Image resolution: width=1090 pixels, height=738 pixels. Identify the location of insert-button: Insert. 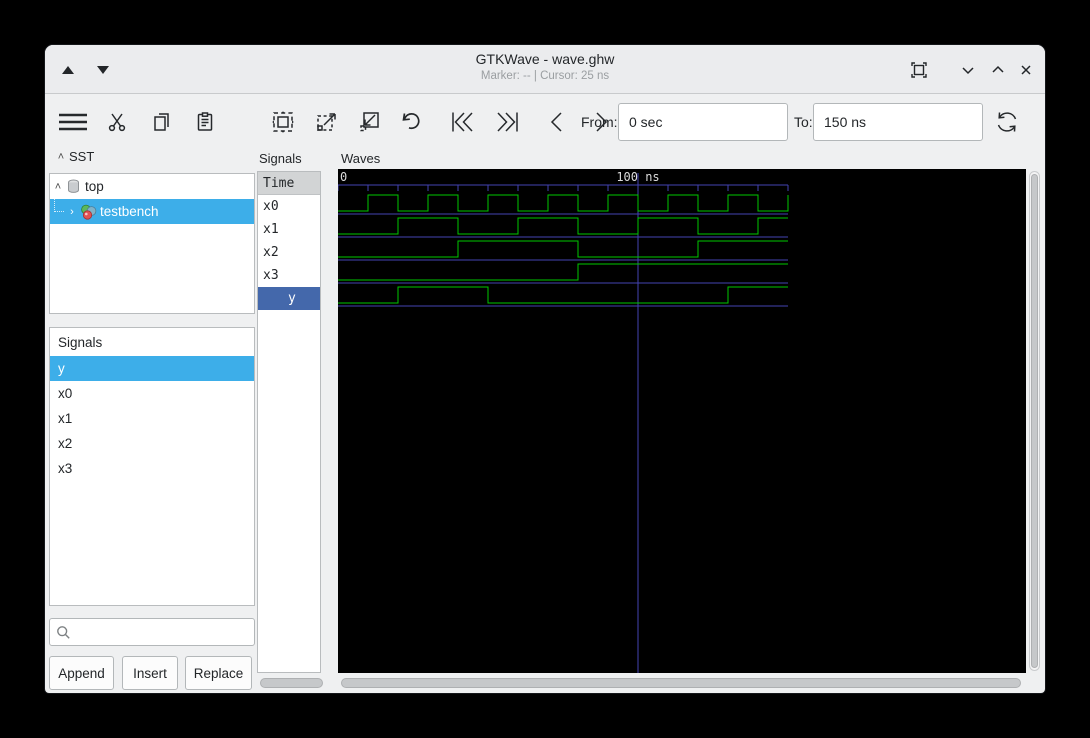
(150, 673).